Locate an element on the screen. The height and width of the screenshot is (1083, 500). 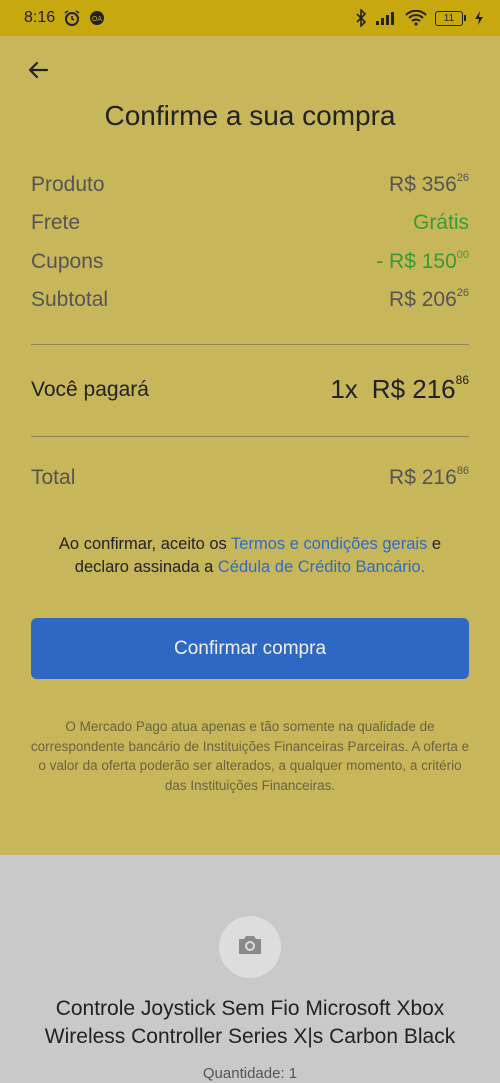
back-button is located at coordinates (38, 72).